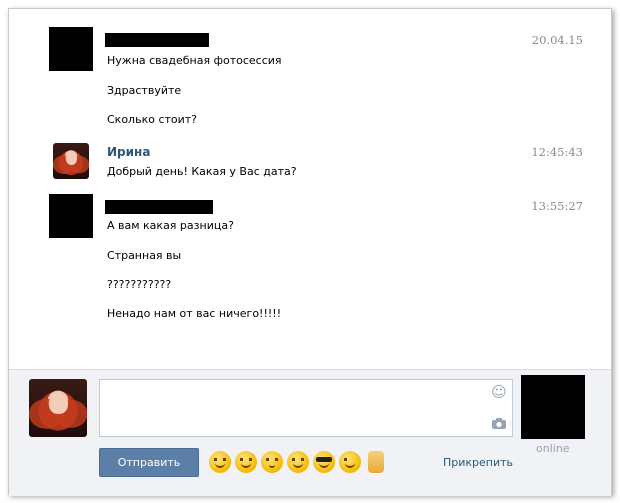 This screenshot has height=503, width=620. I want to click on message-text: Нужна свадебная фотосессия, so click(194, 60).